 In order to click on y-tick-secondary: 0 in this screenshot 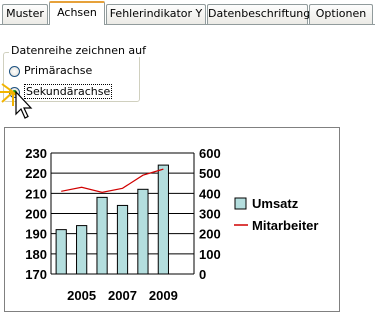, I will do `click(202, 274)`.